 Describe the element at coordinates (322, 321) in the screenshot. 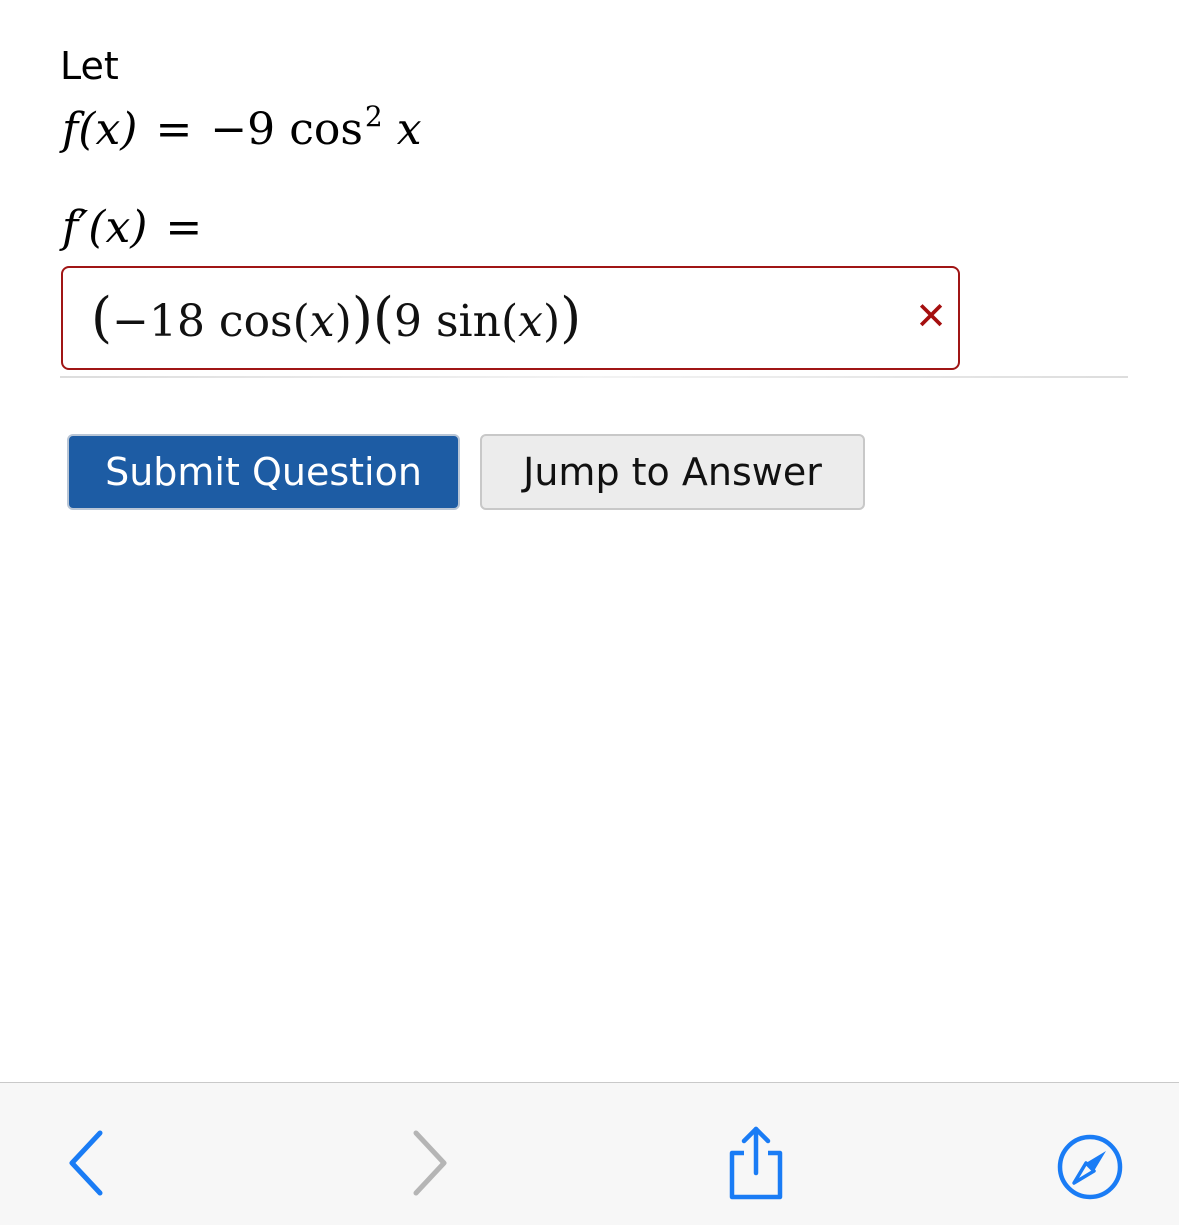

I see `answer-term1-var: x` at that location.